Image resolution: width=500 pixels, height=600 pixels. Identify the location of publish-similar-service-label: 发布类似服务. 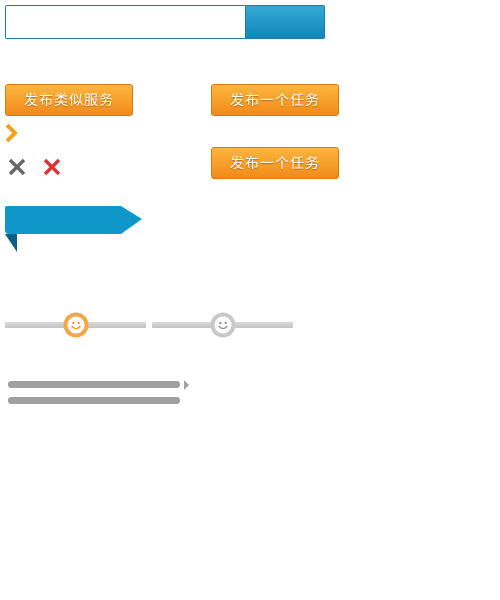
(69, 101).